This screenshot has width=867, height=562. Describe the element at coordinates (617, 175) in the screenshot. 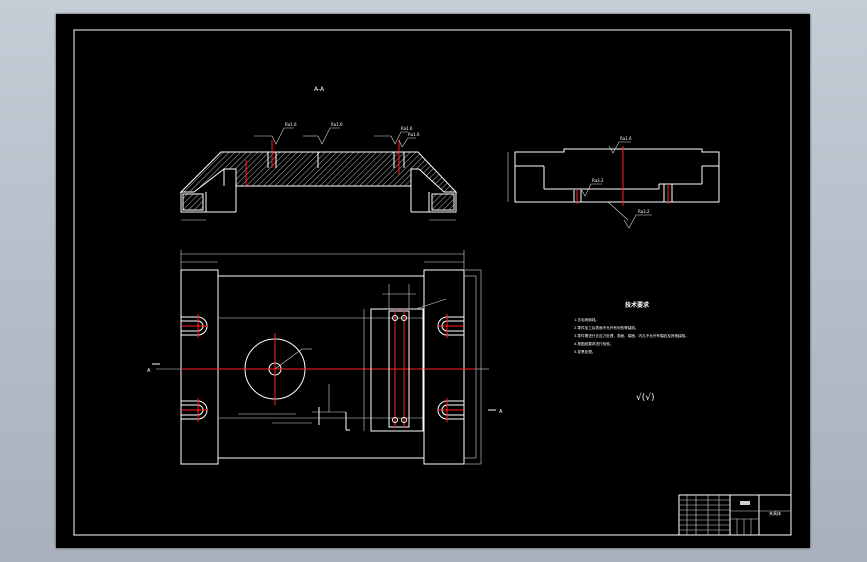

I see `side-view-outline` at that location.